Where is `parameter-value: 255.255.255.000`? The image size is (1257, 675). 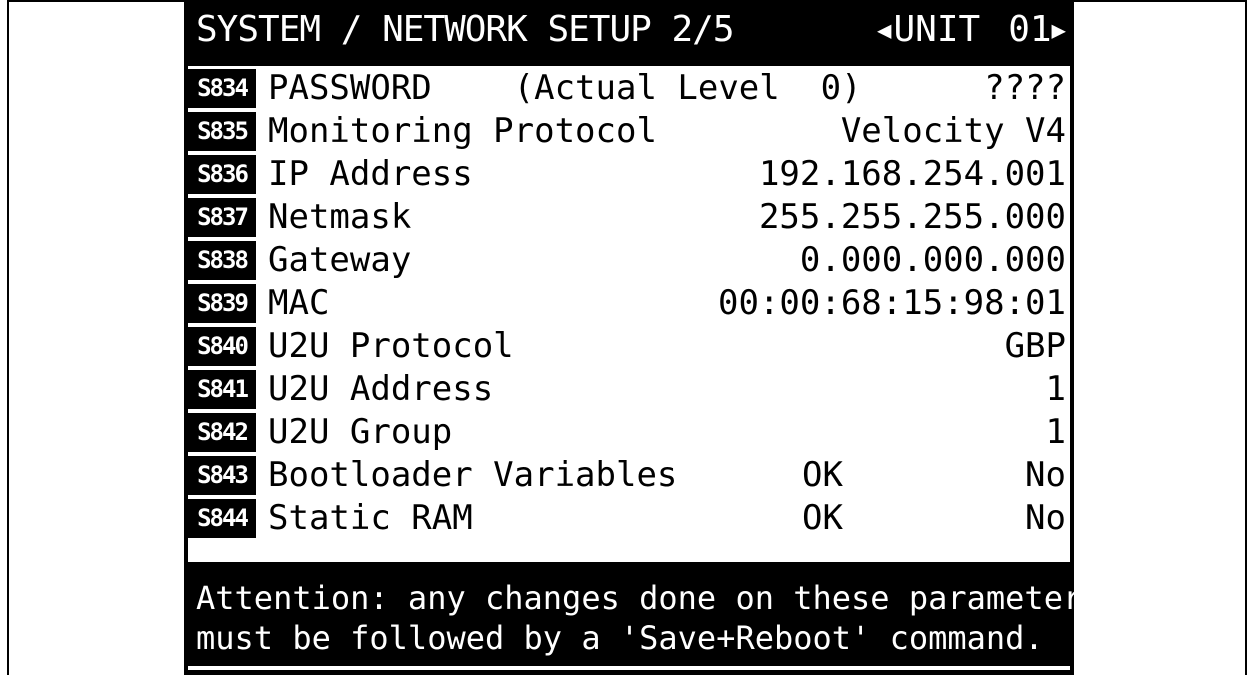
parameter-value: 255.255.255.000 is located at coordinates (912, 217).